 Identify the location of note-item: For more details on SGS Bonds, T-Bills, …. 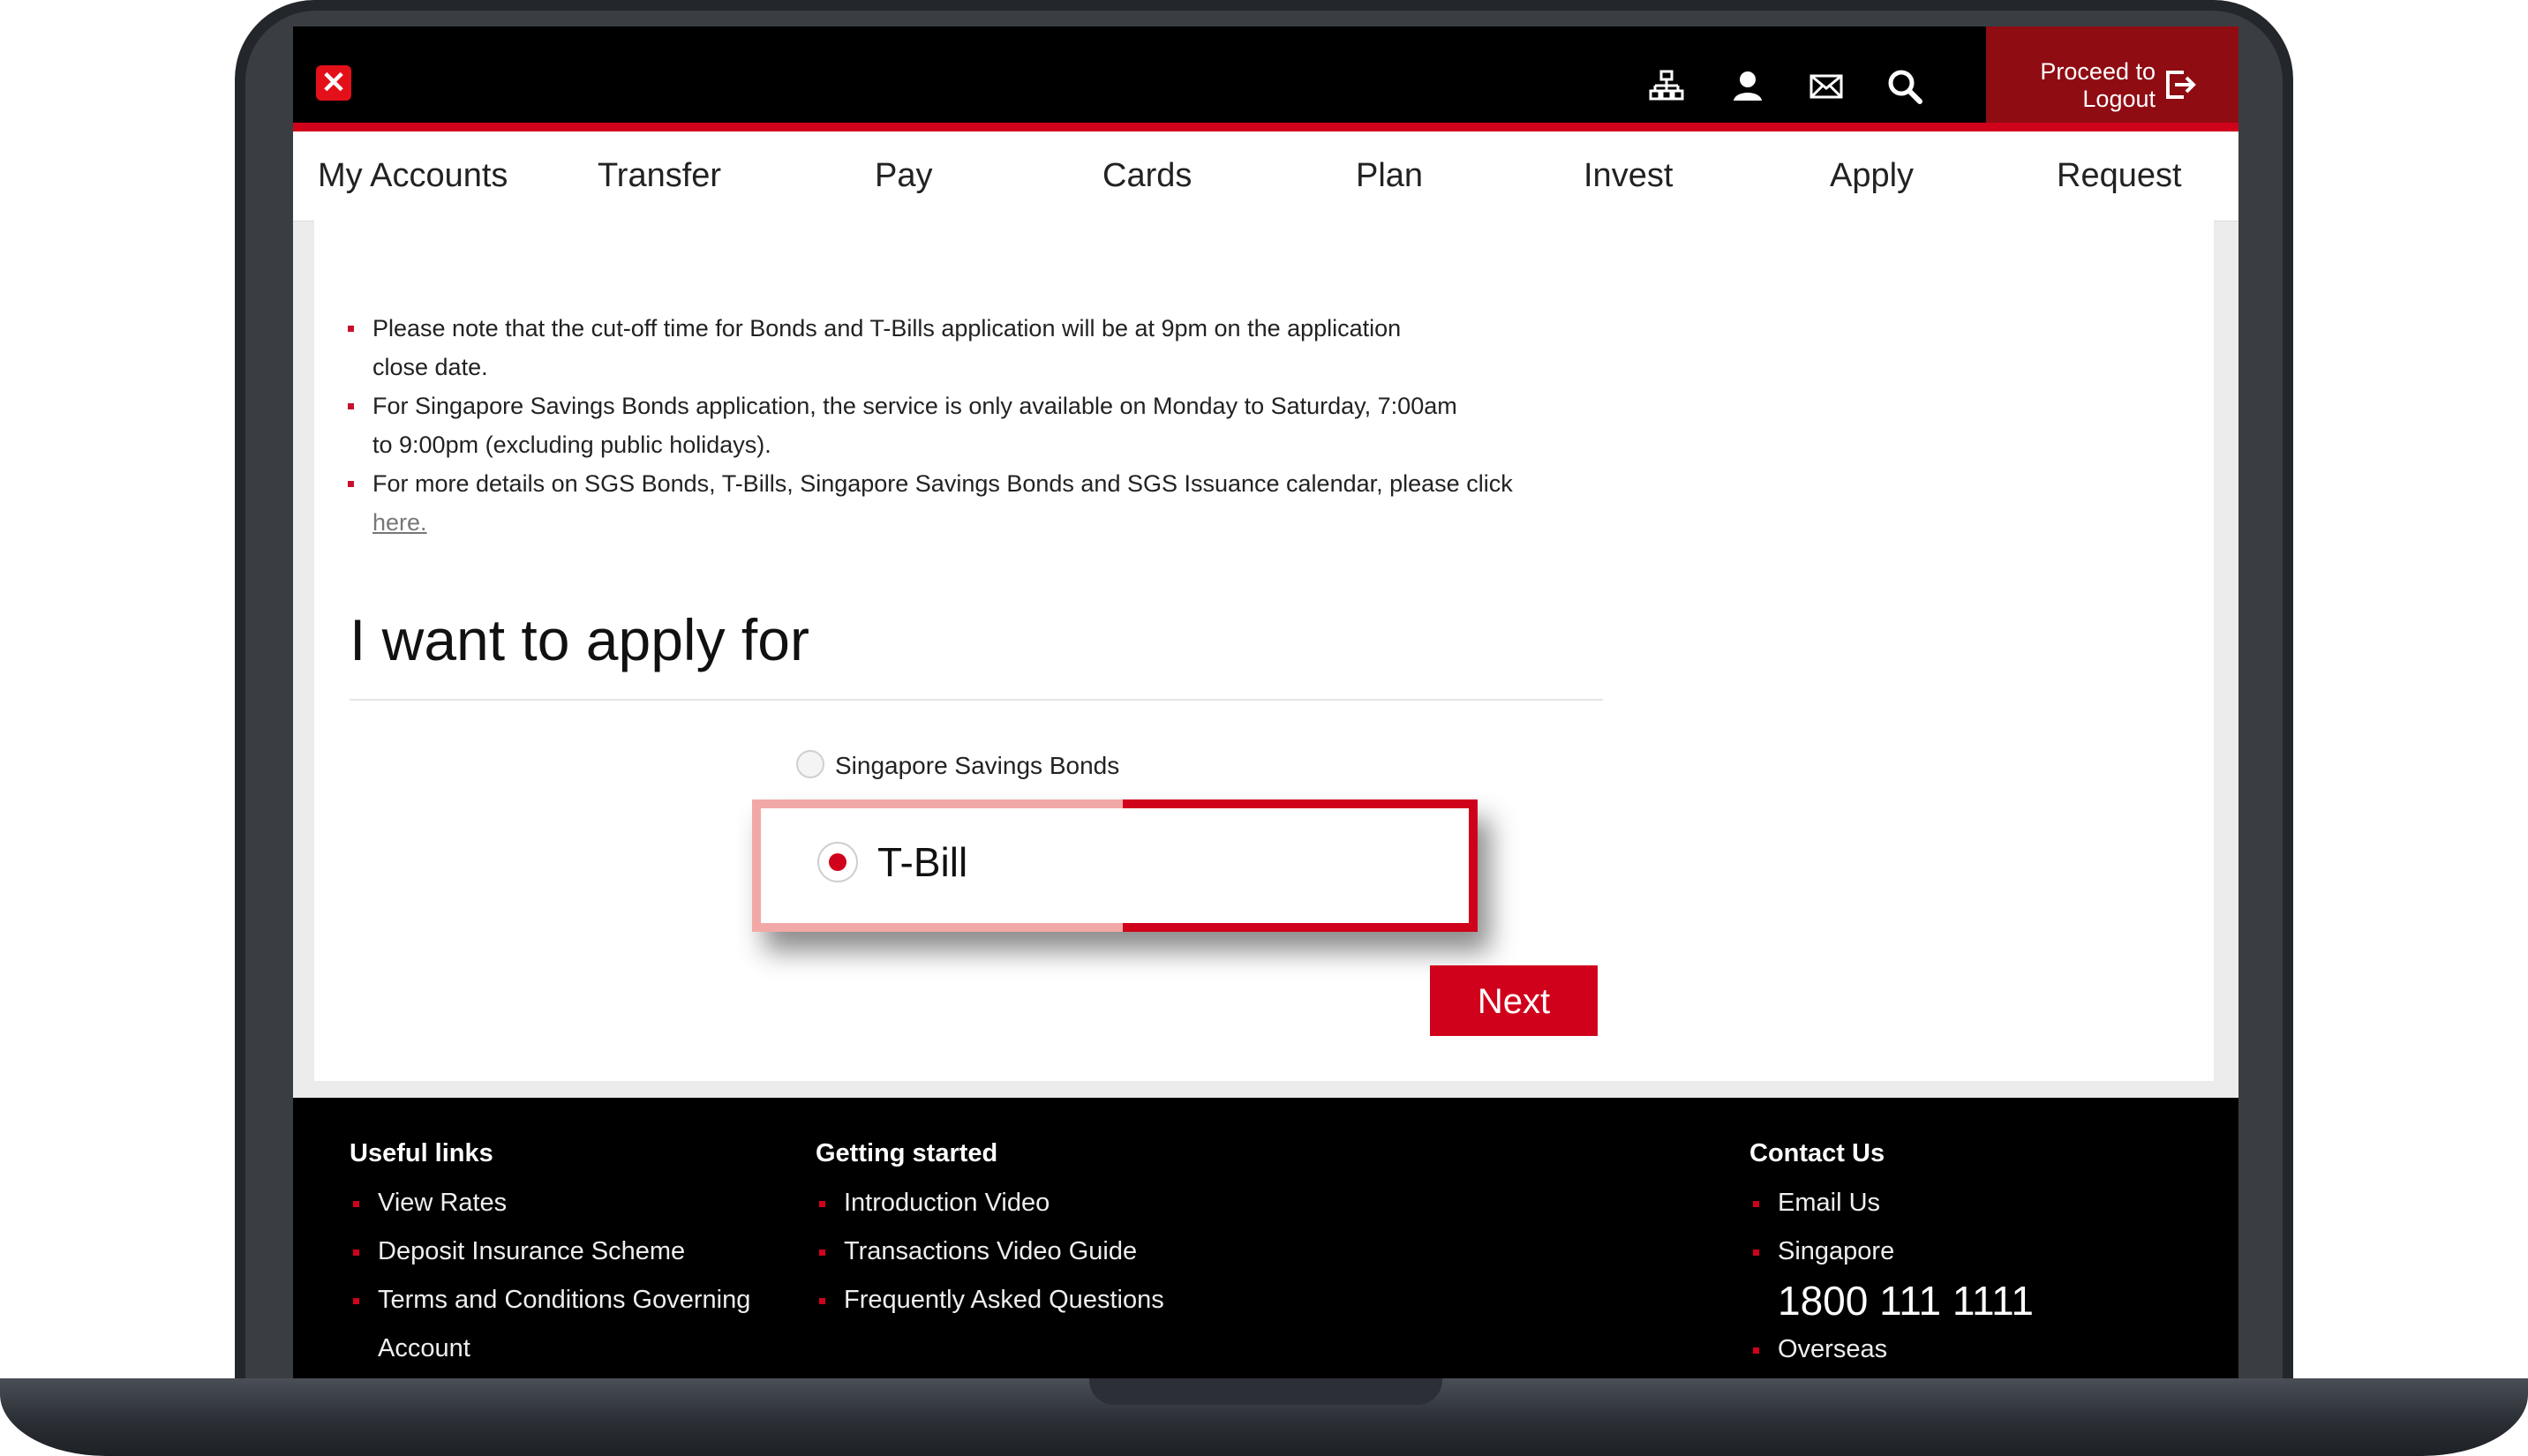
(966, 503).